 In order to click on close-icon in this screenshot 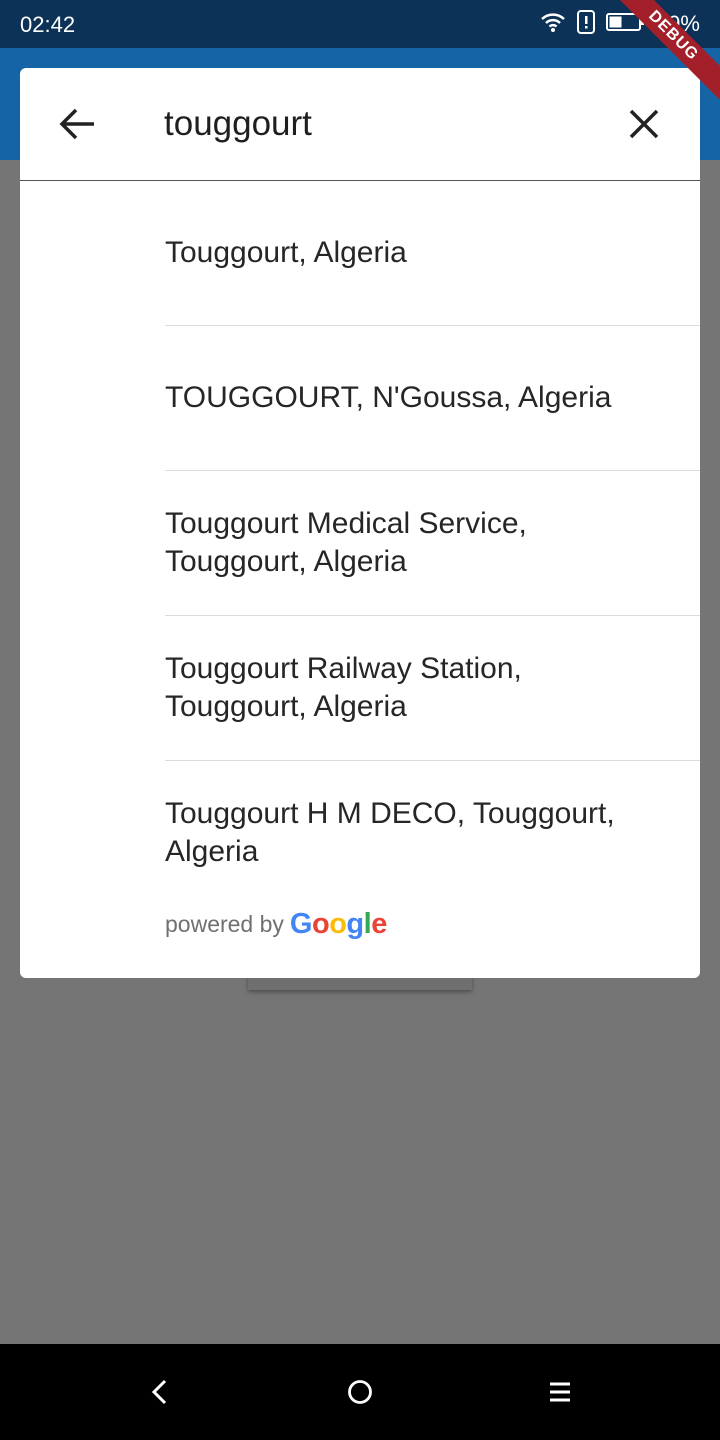, I will do `click(644, 129)`.